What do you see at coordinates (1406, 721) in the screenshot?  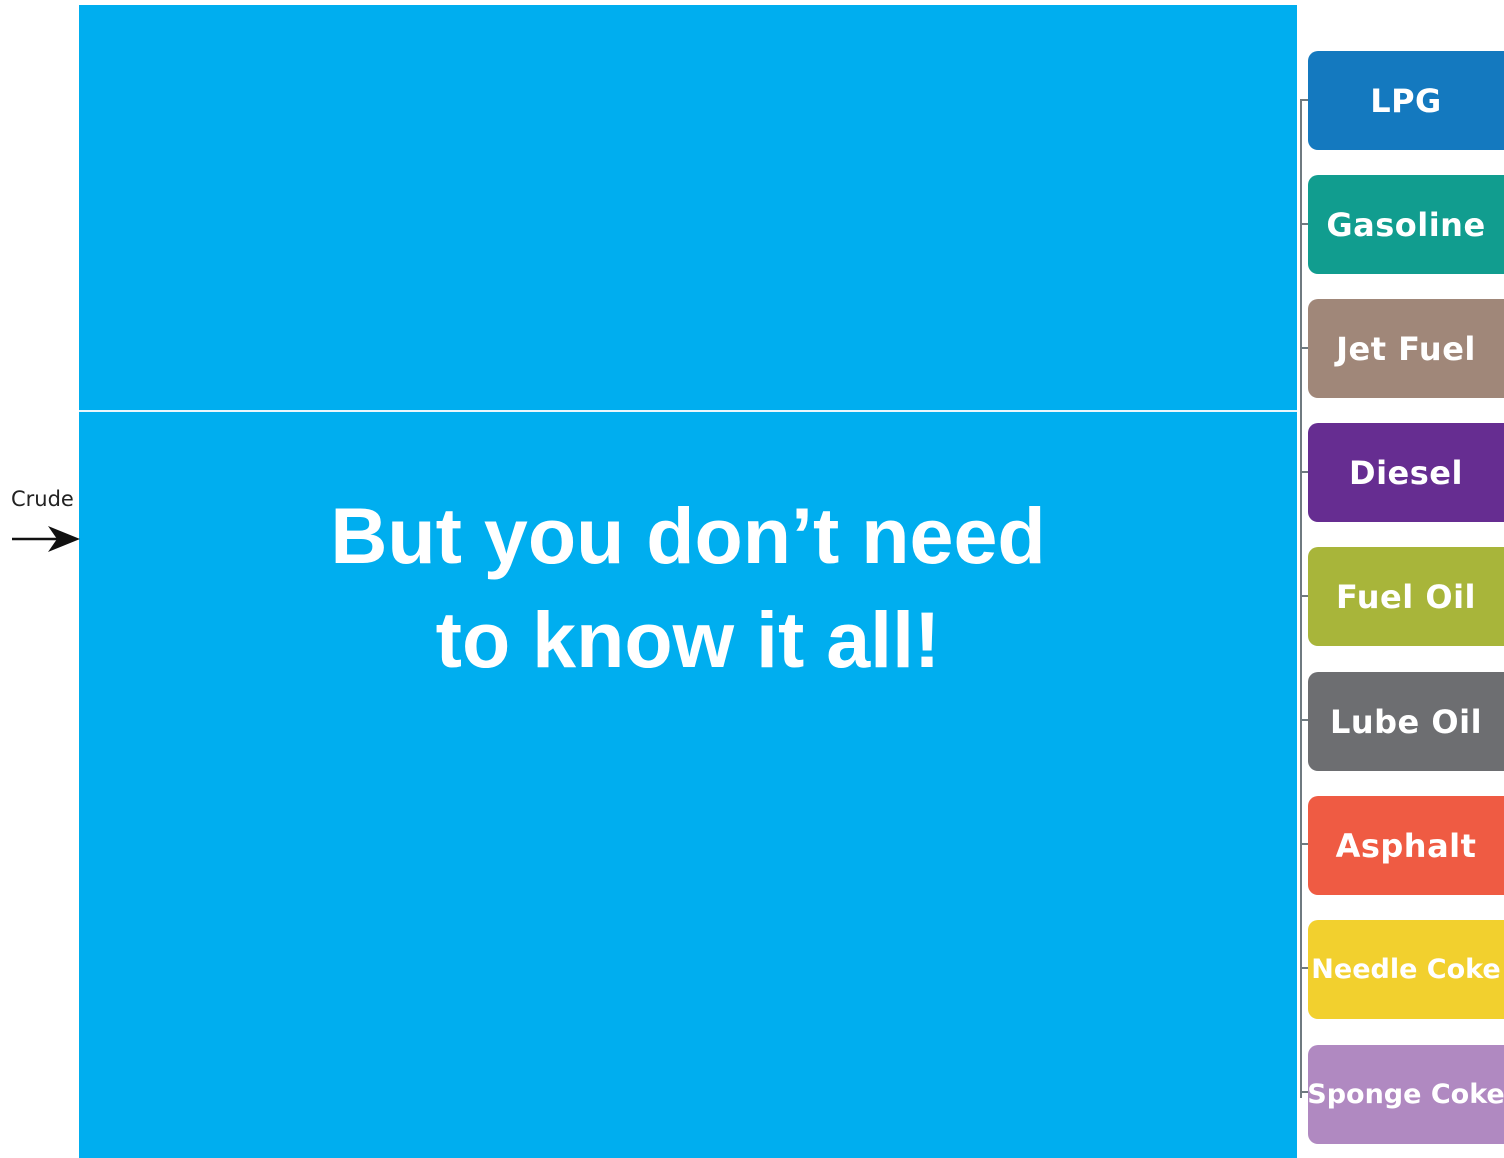 I see `product-box-lube-oil: Lube Oil` at bounding box center [1406, 721].